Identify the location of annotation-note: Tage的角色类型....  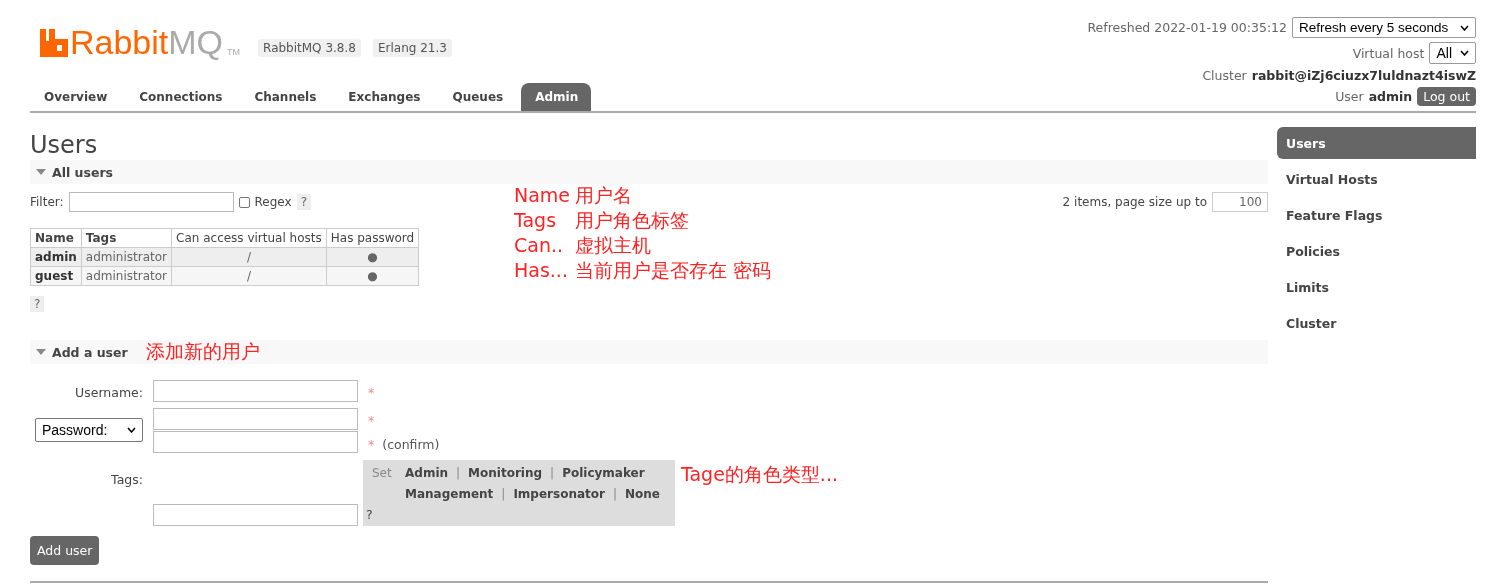
(759, 474).